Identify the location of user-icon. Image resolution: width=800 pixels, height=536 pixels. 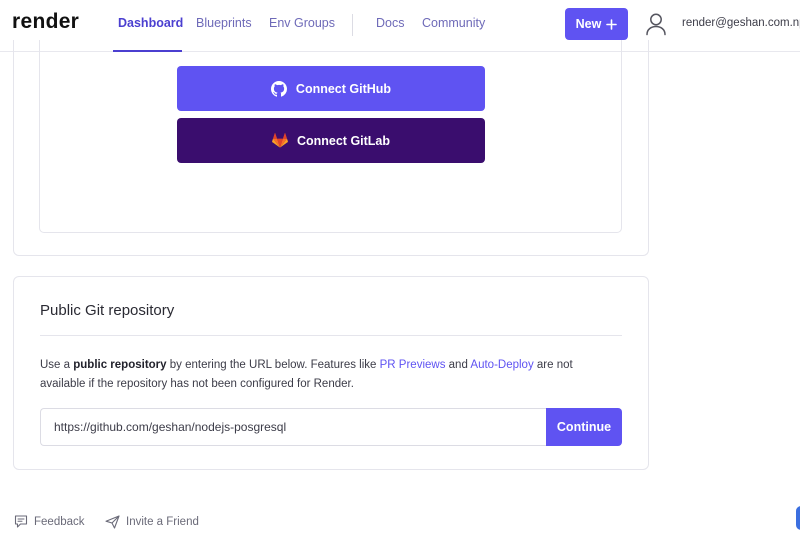
(656, 24).